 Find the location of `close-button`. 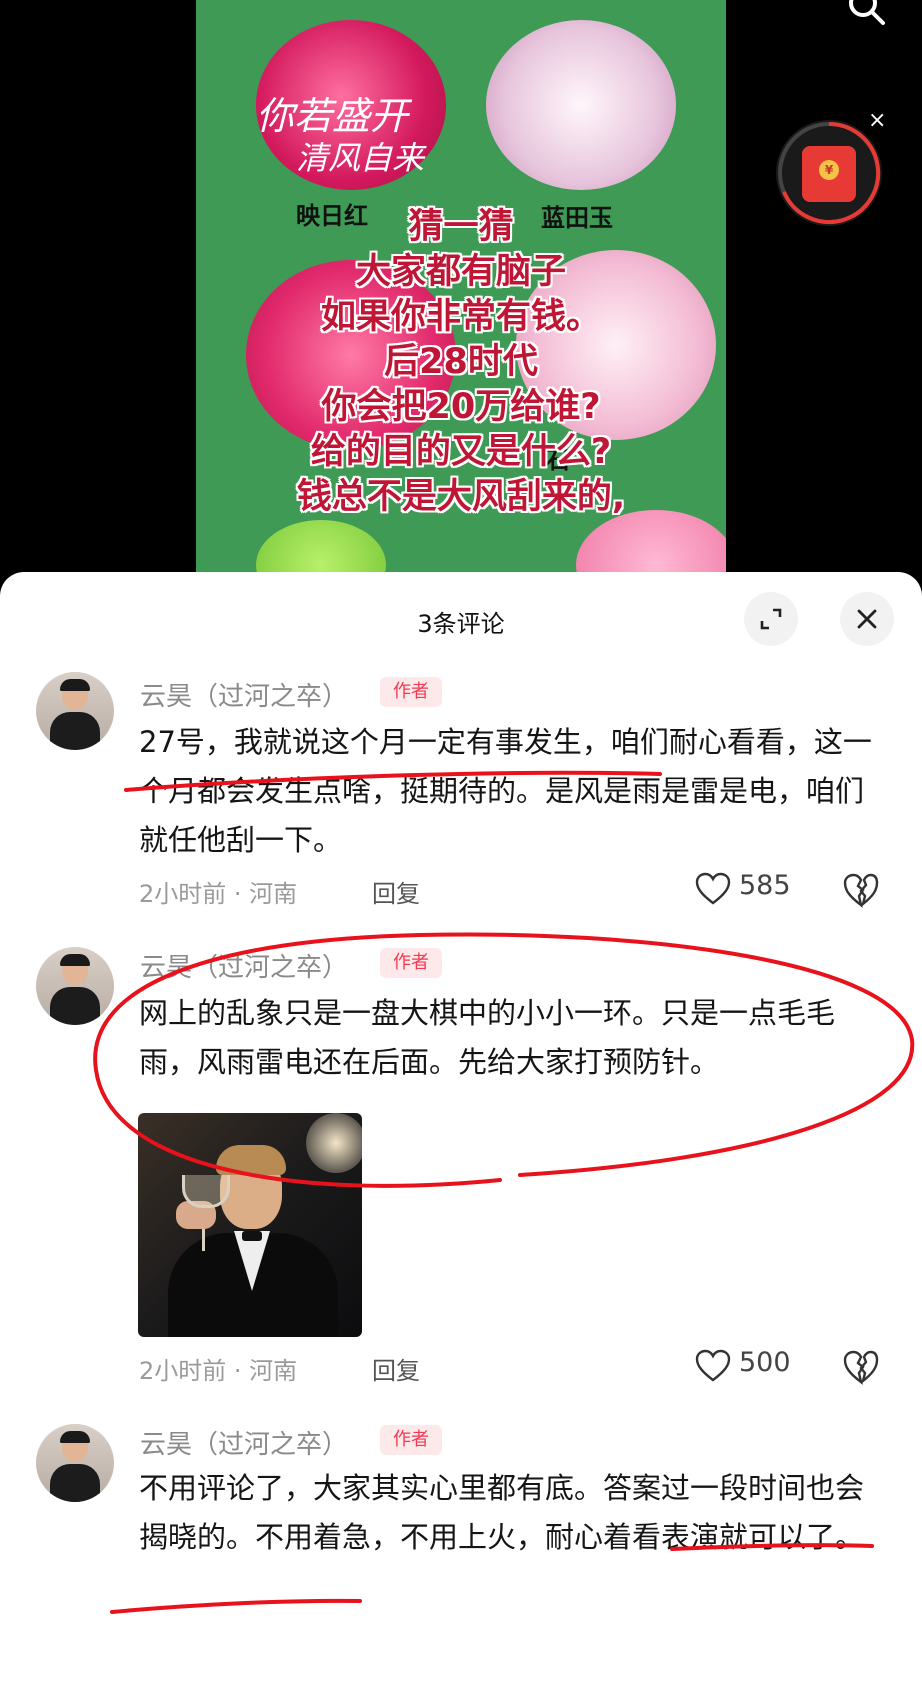

close-button is located at coordinates (867, 619).